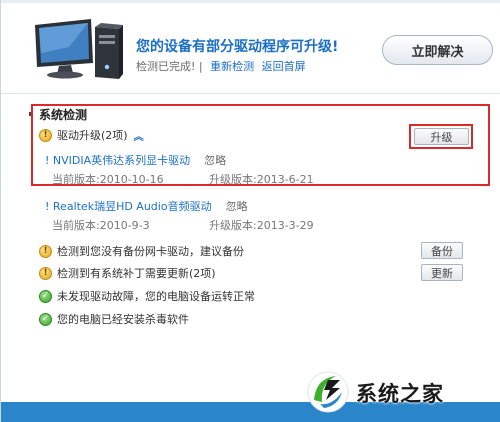  I want to click on check-item-patches: ! 检测到有系统补丁需要更新(2项), so click(127, 273).